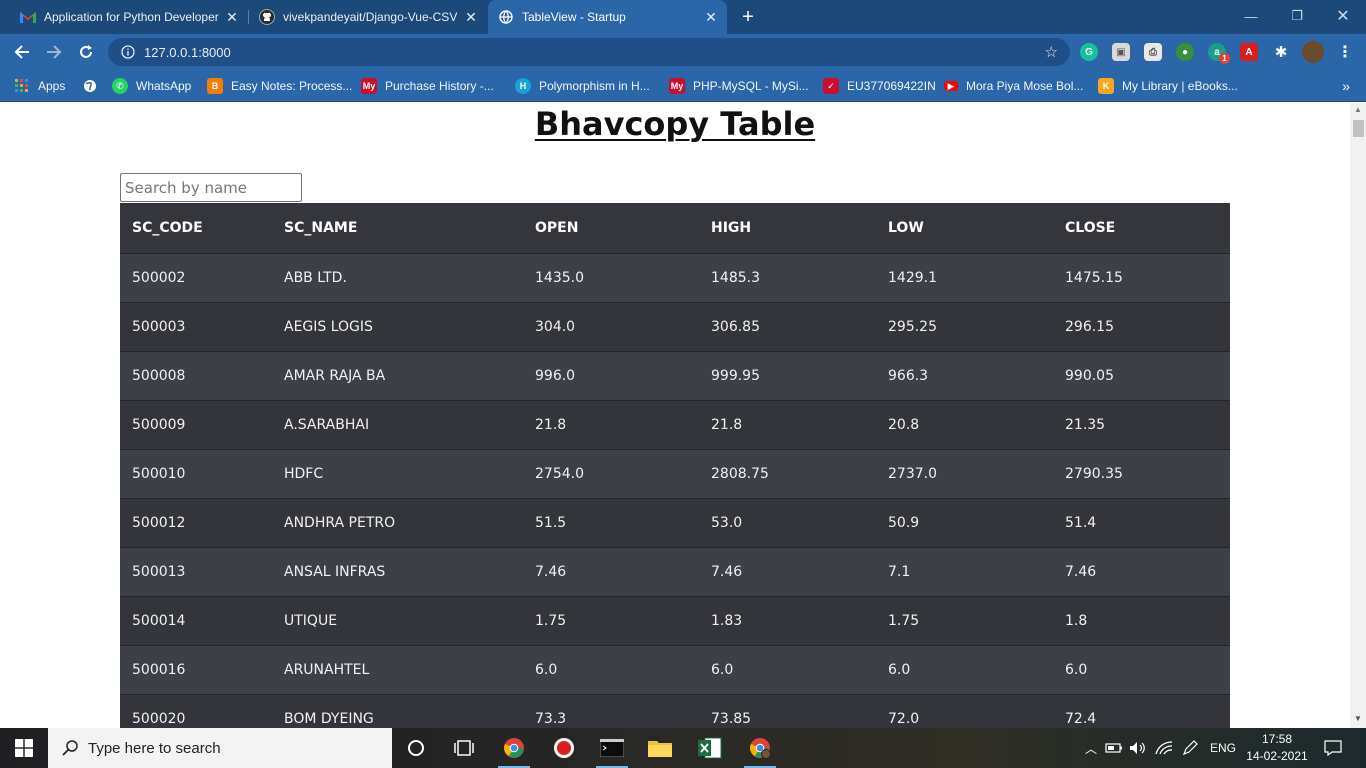 The image size is (1366, 768). What do you see at coordinates (951, 86) in the screenshot?
I see `youtube-icon: ▶` at bounding box center [951, 86].